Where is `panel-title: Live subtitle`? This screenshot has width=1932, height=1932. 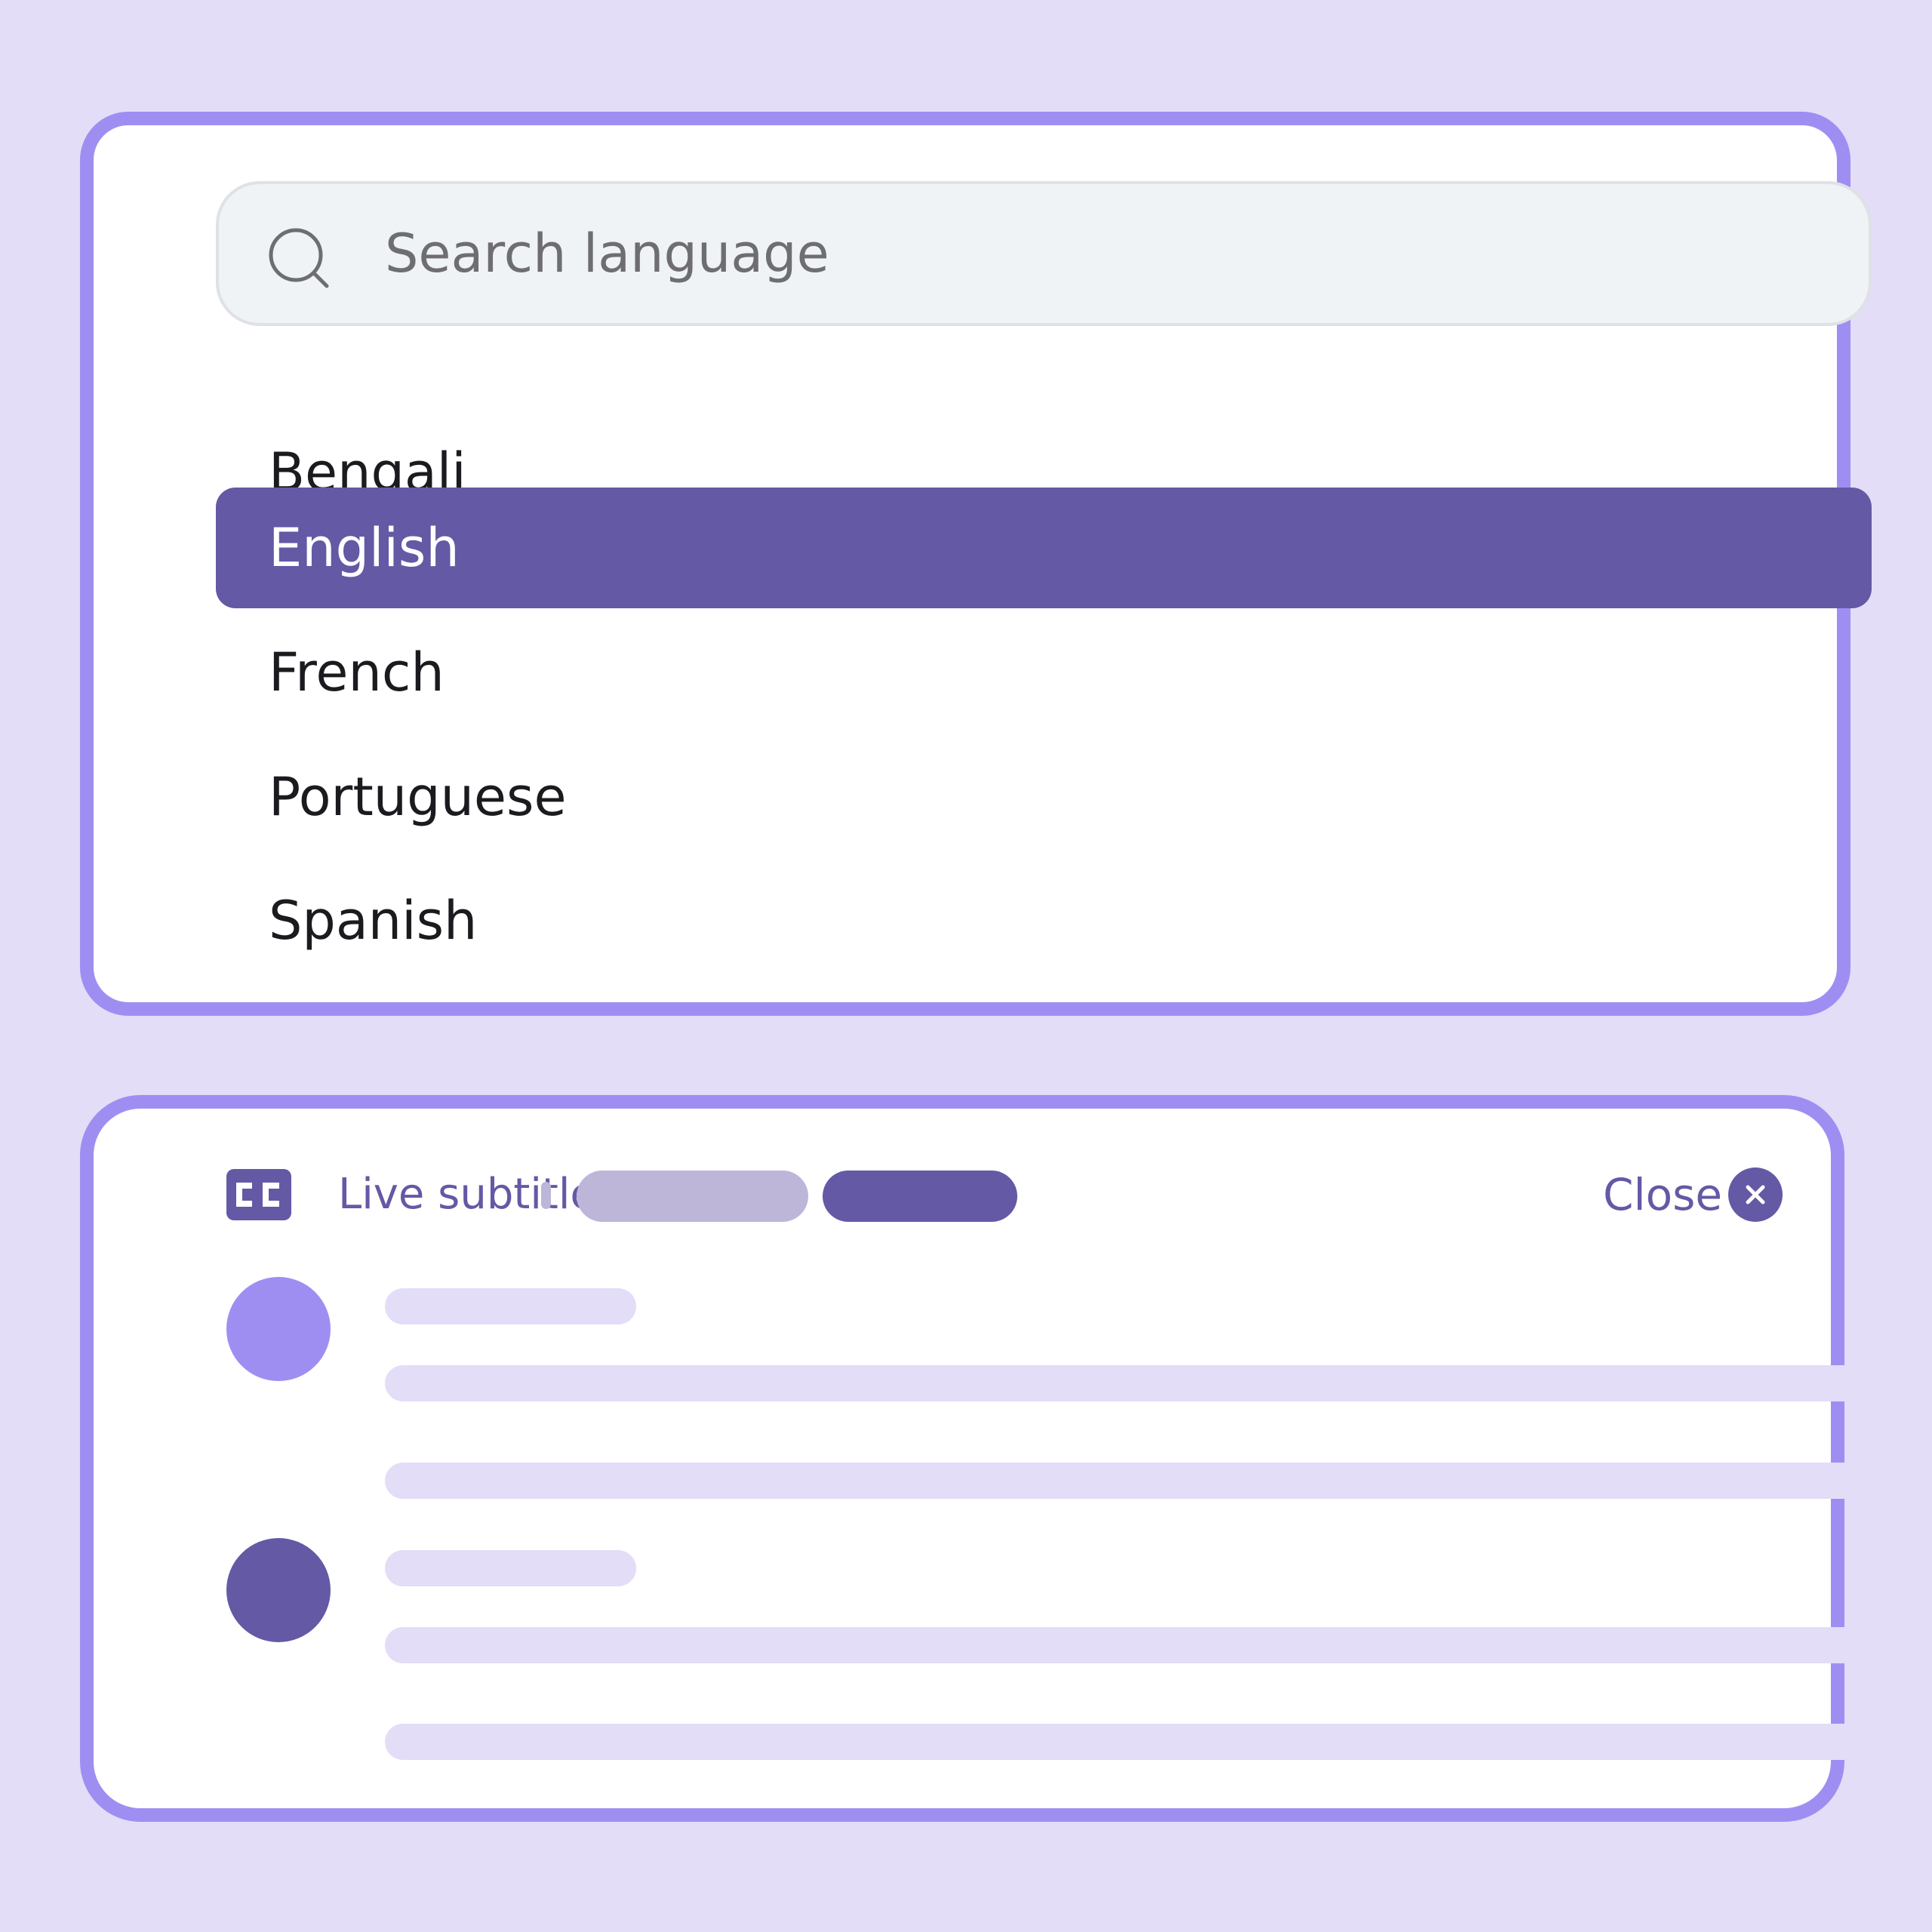
panel-title: Live subtitle is located at coordinates (467, 1194).